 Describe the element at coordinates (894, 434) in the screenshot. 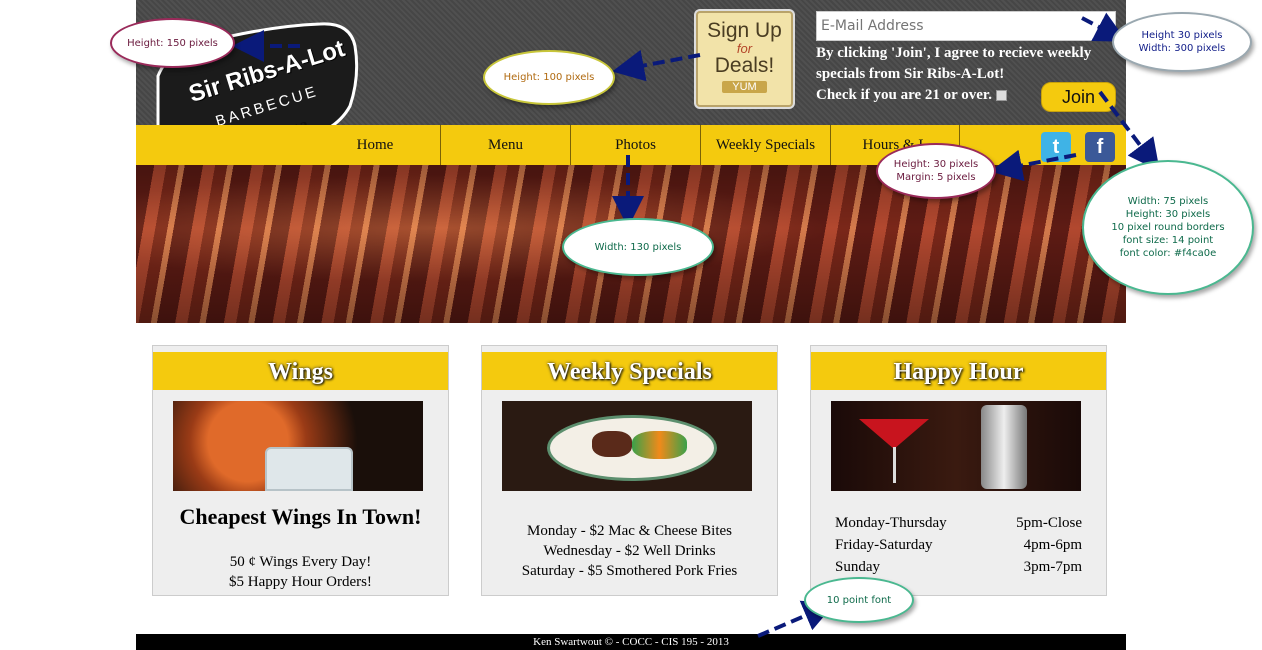

I see `martini-glass-shape` at that location.